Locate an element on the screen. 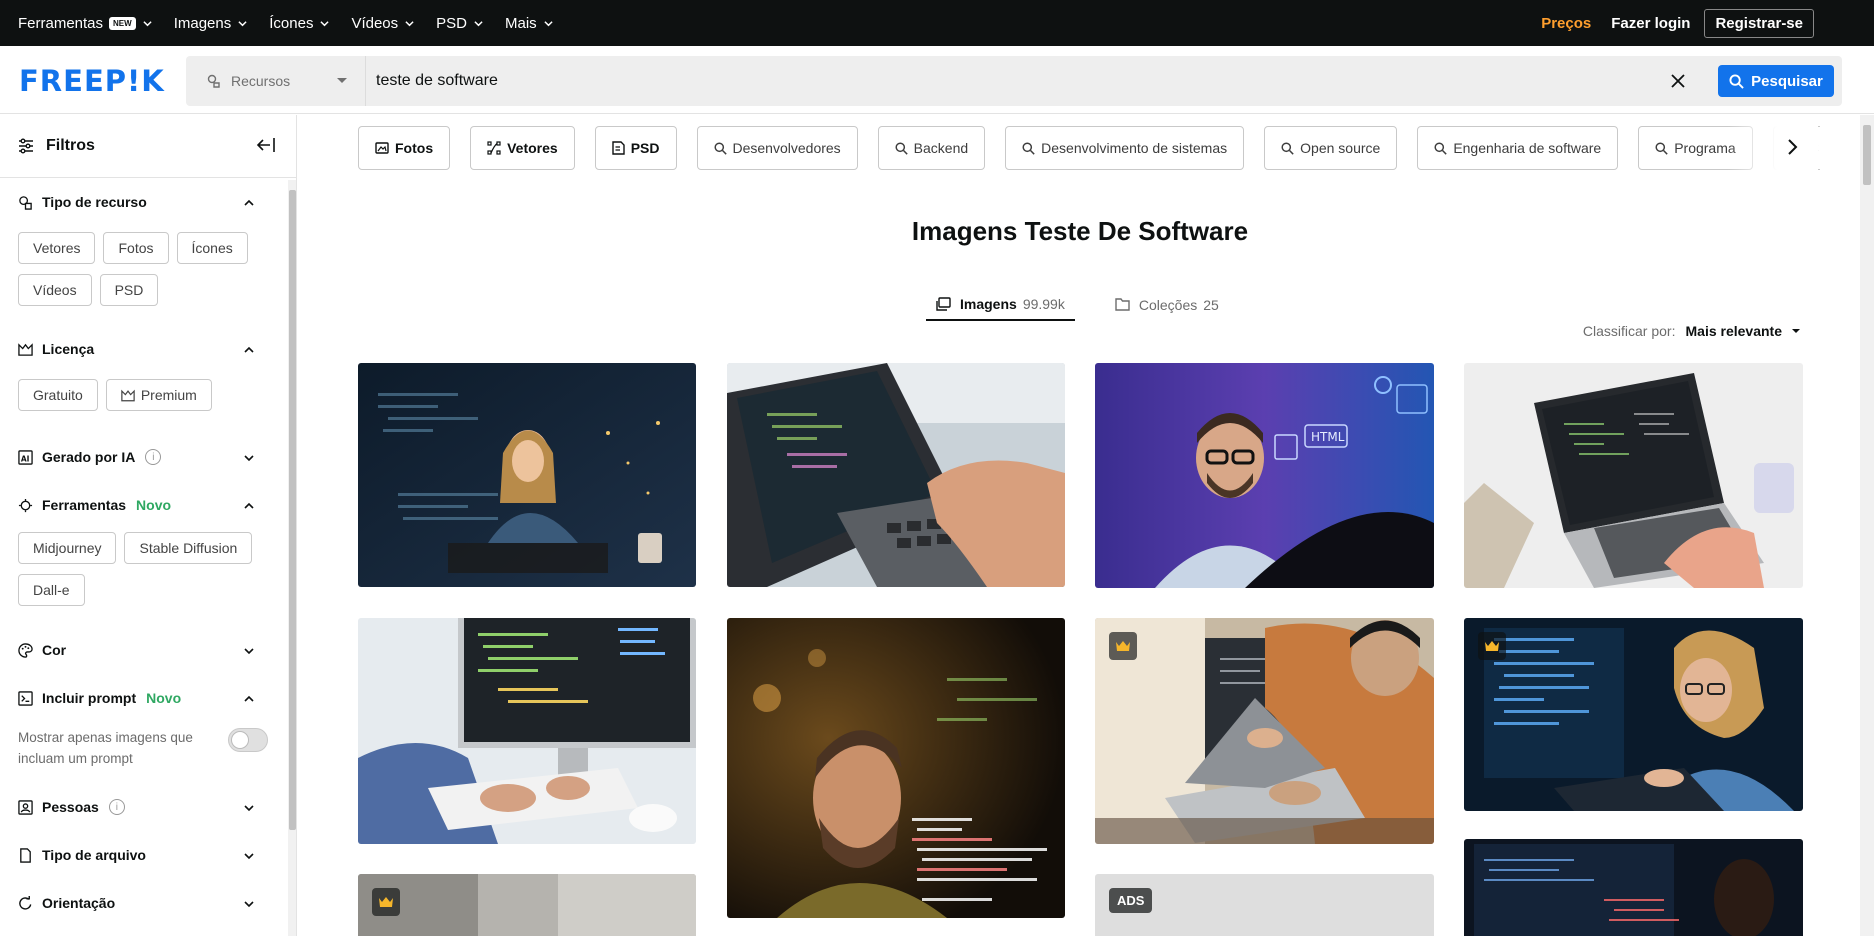 This screenshot has width=1874, height=936. clear-search-button is located at coordinates (1678, 81).